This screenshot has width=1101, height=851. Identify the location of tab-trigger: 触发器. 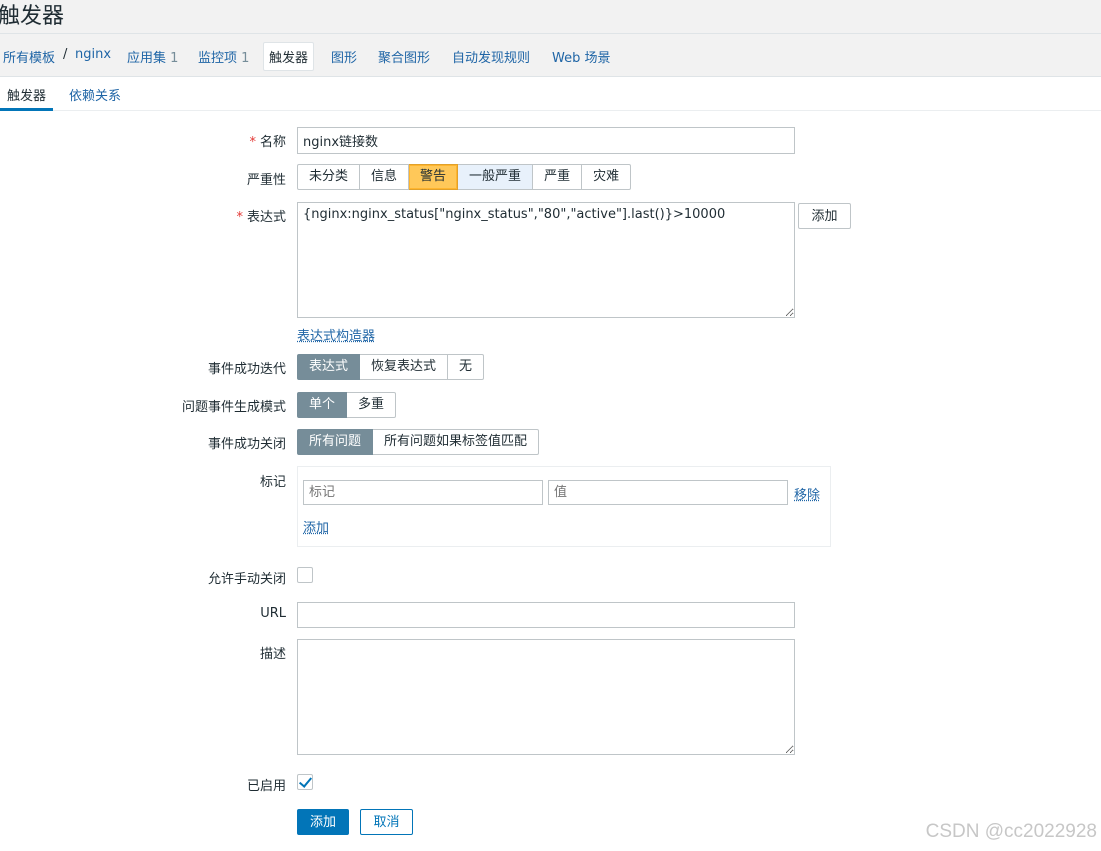
(27, 98).